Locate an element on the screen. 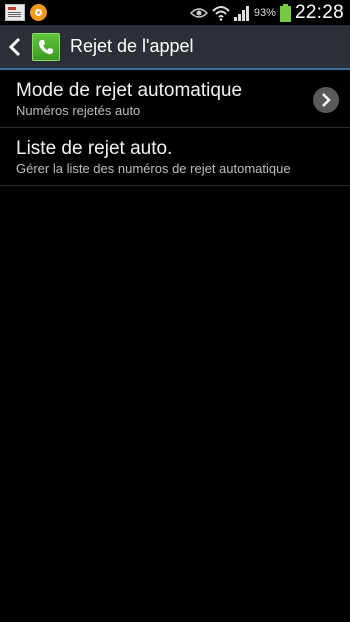 The image size is (350, 622). news-notification-icon is located at coordinates (15, 12).